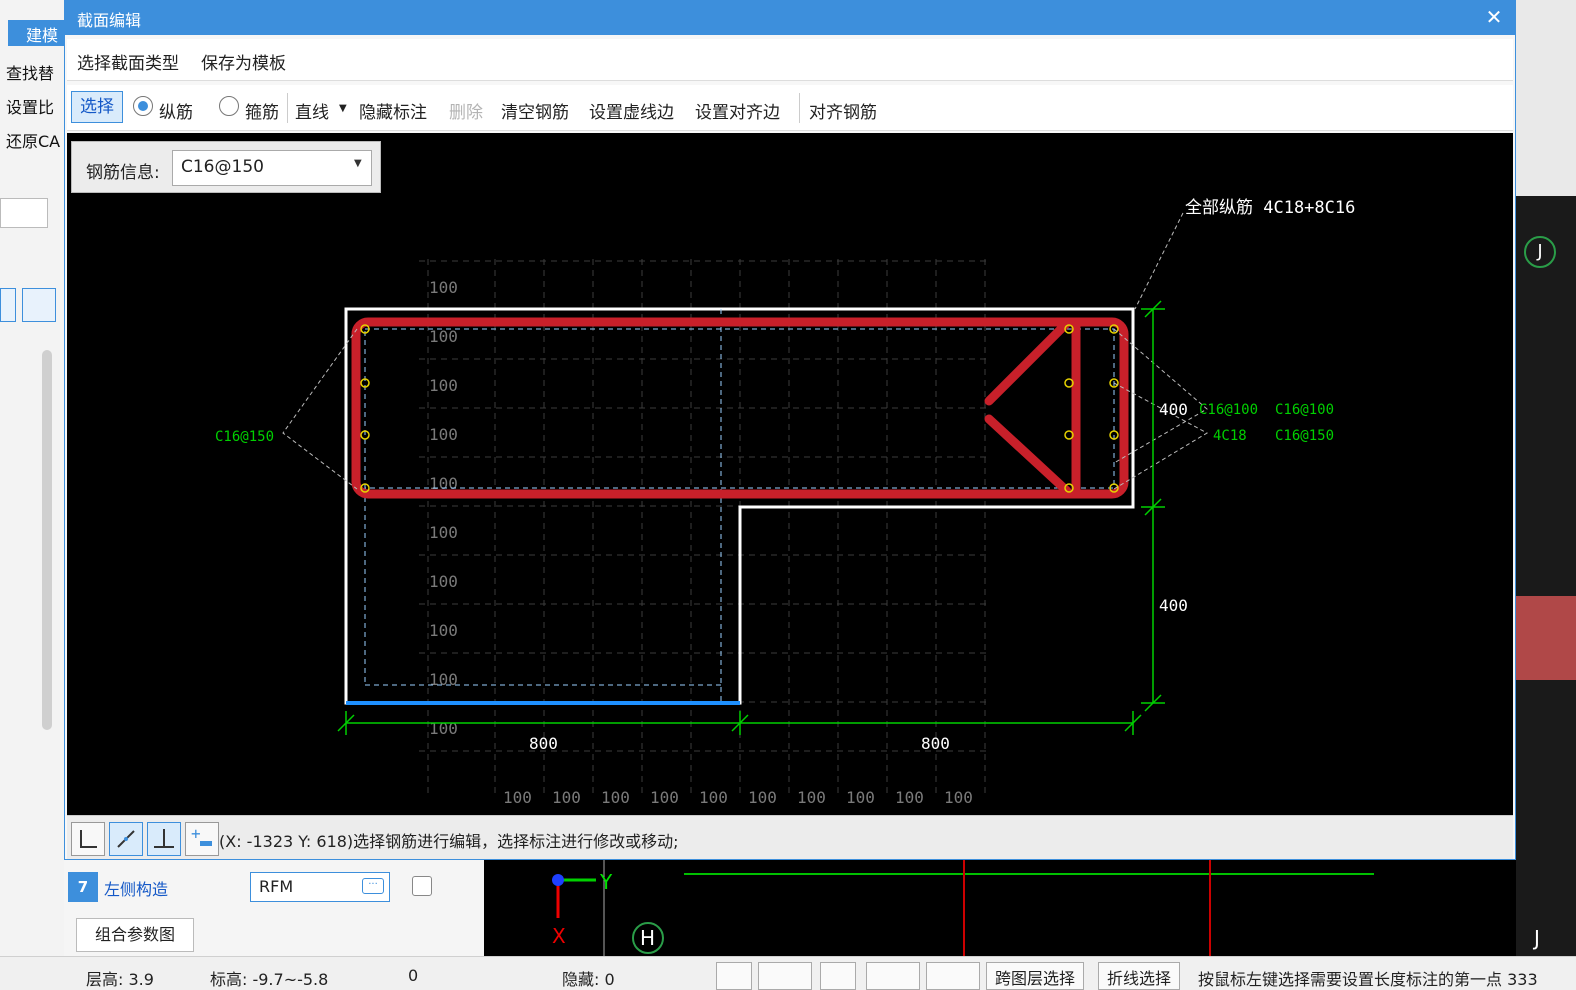  What do you see at coordinates (466, 110) in the screenshot?
I see `delete-button: 删除` at bounding box center [466, 110].